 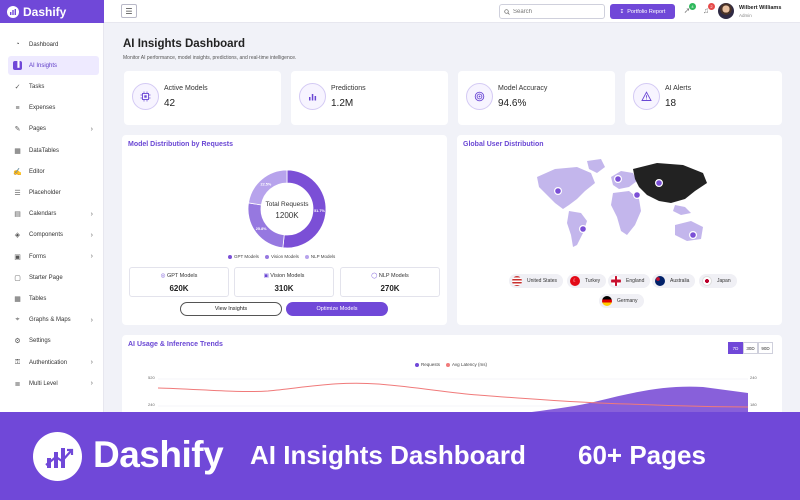 I want to click on map-marker-united-states, so click(x=558, y=190).